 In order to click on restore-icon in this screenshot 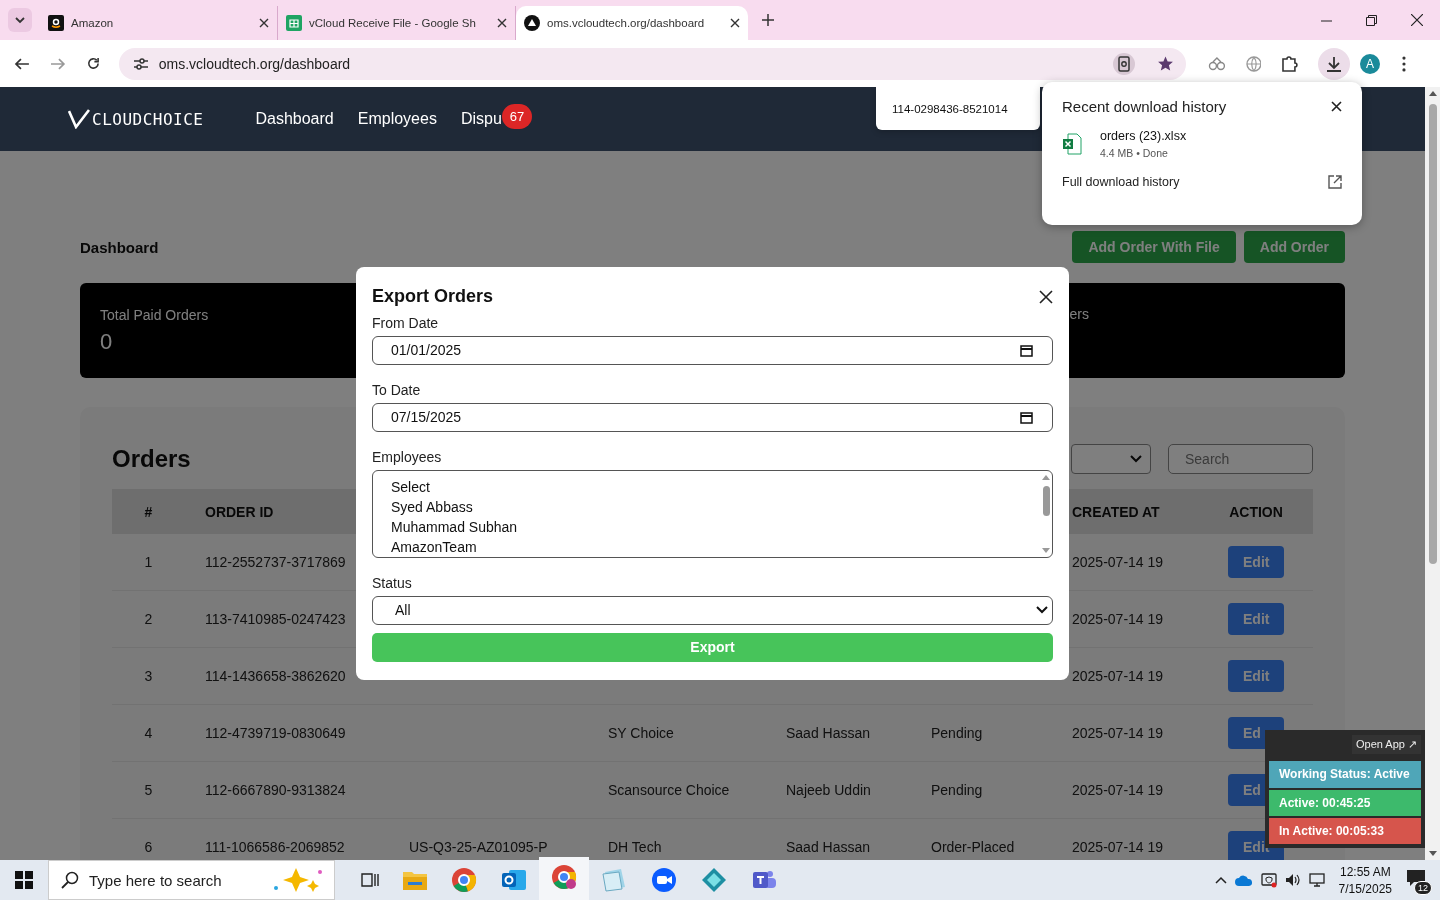, I will do `click(1371, 20)`.